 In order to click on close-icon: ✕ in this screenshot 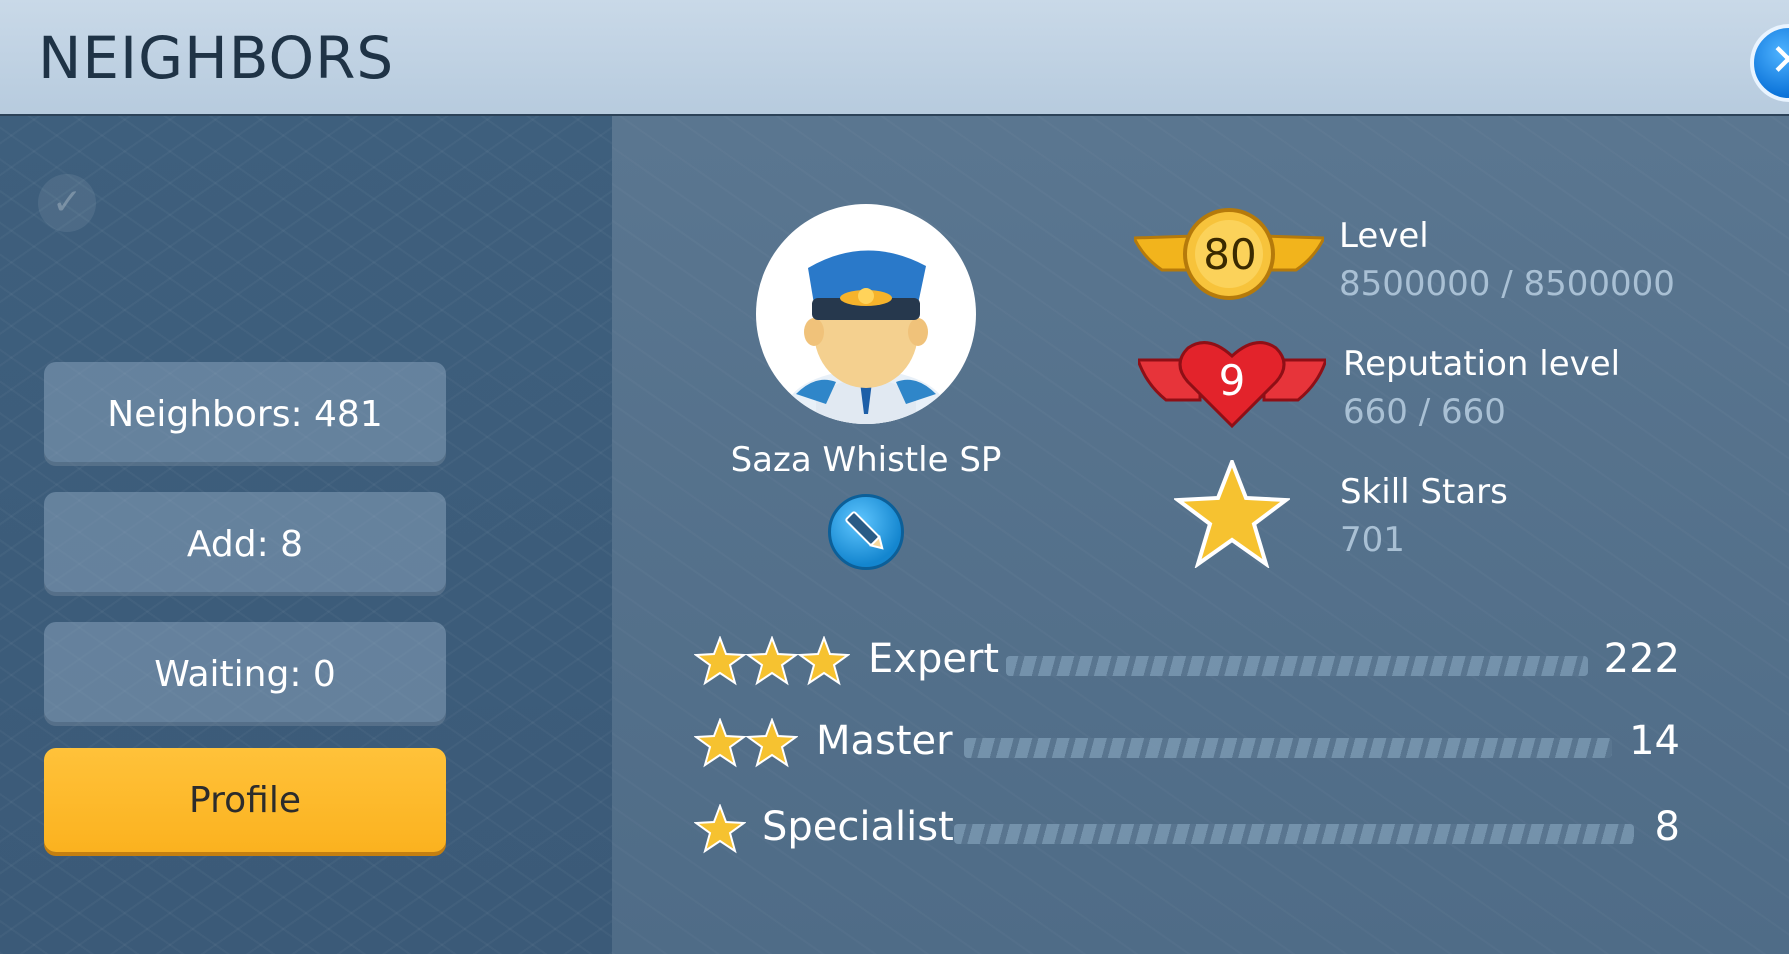, I will do `click(1779, 60)`.